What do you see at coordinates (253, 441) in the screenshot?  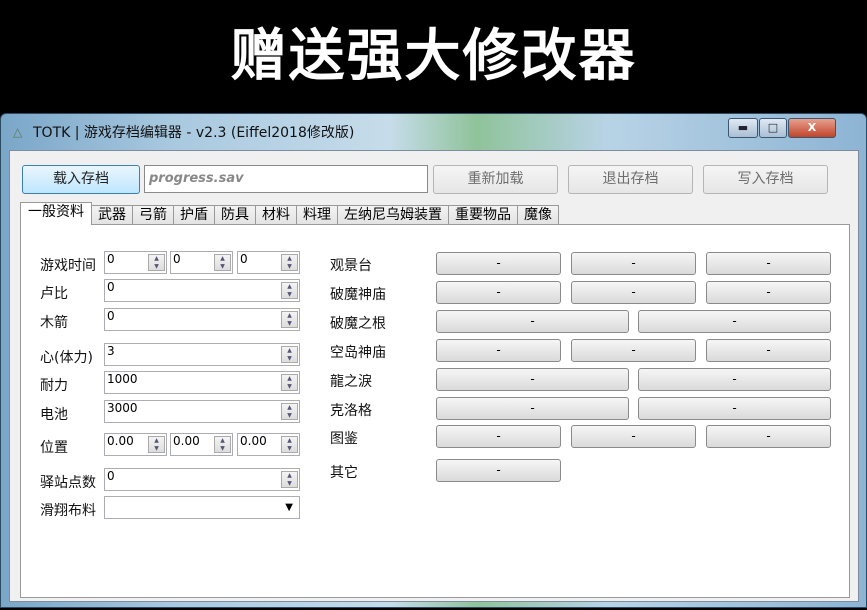 I see `pos-input-2-value: 0.00` at bounding box center [253, 441].